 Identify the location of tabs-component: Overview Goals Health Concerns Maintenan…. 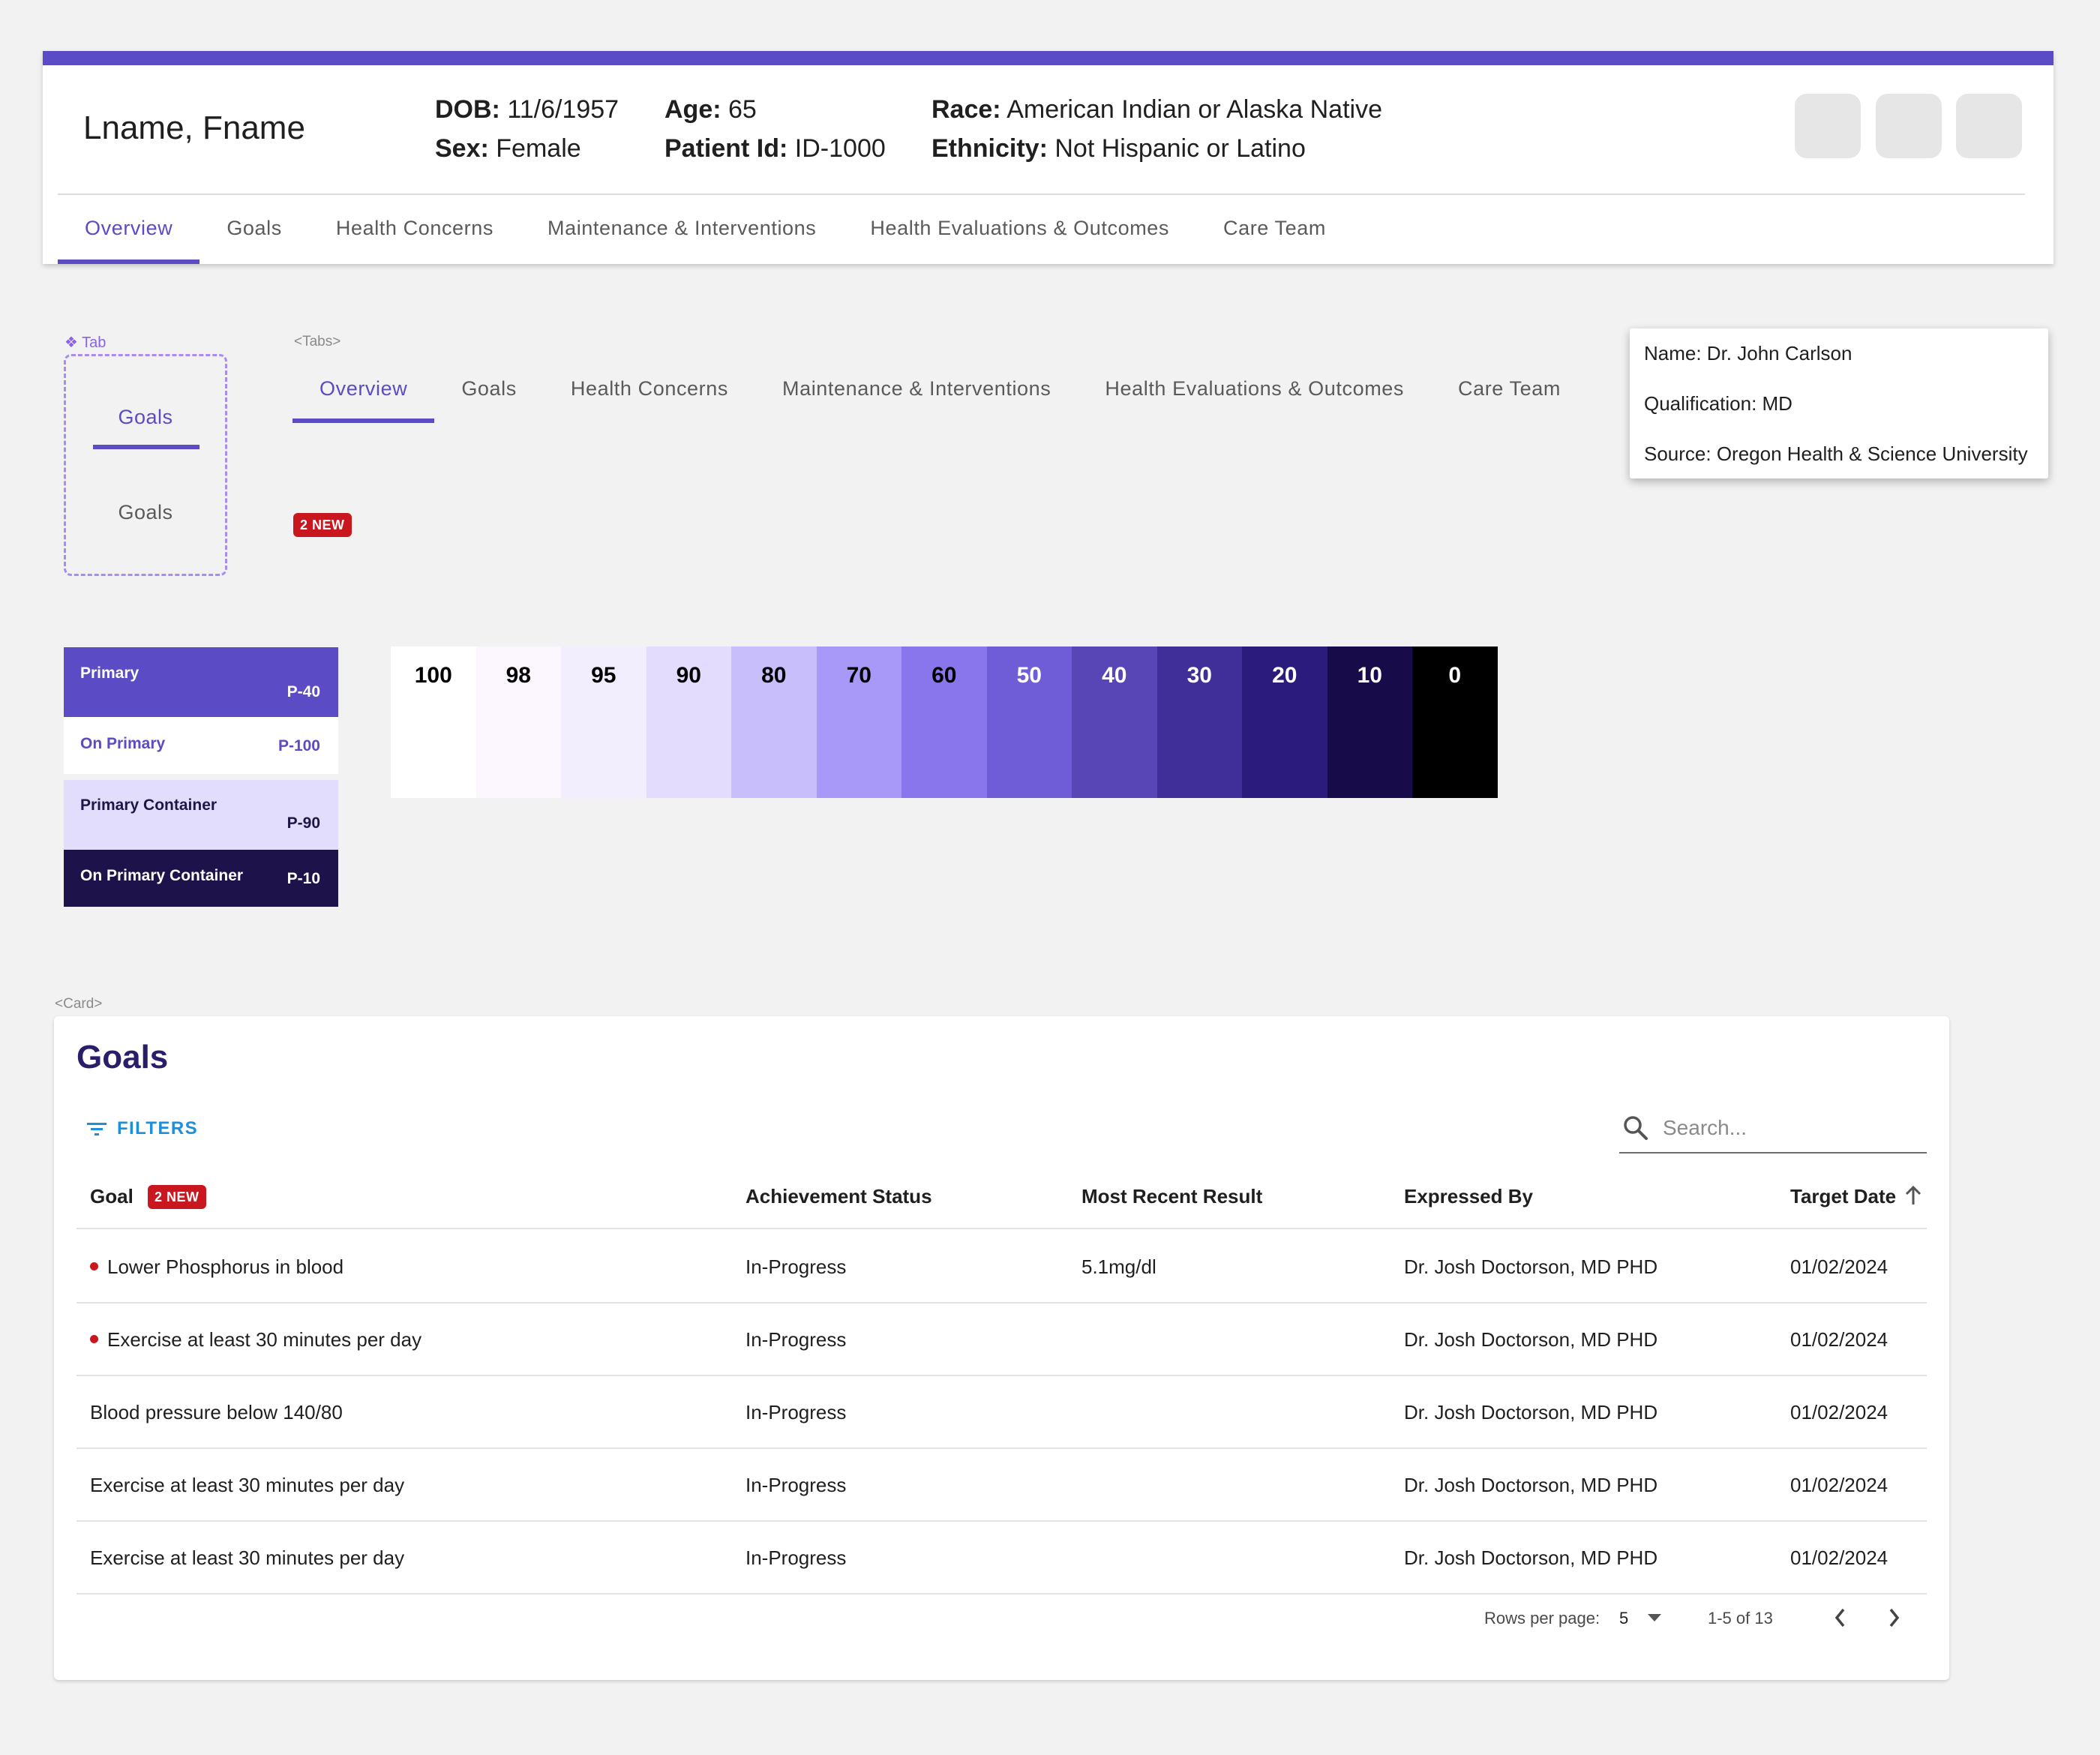
(940, 390).